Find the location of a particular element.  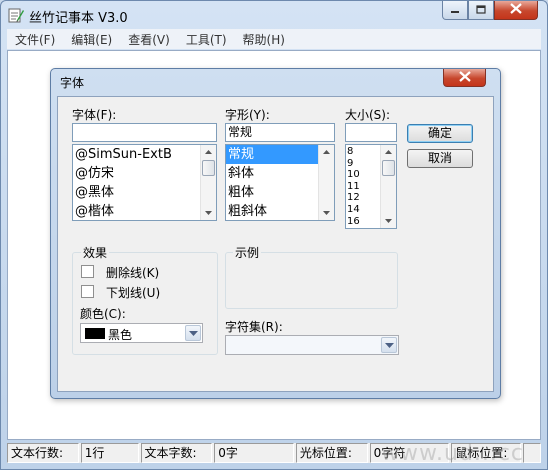

status-lines-value: 1行 is located at coordinates (109, 453).